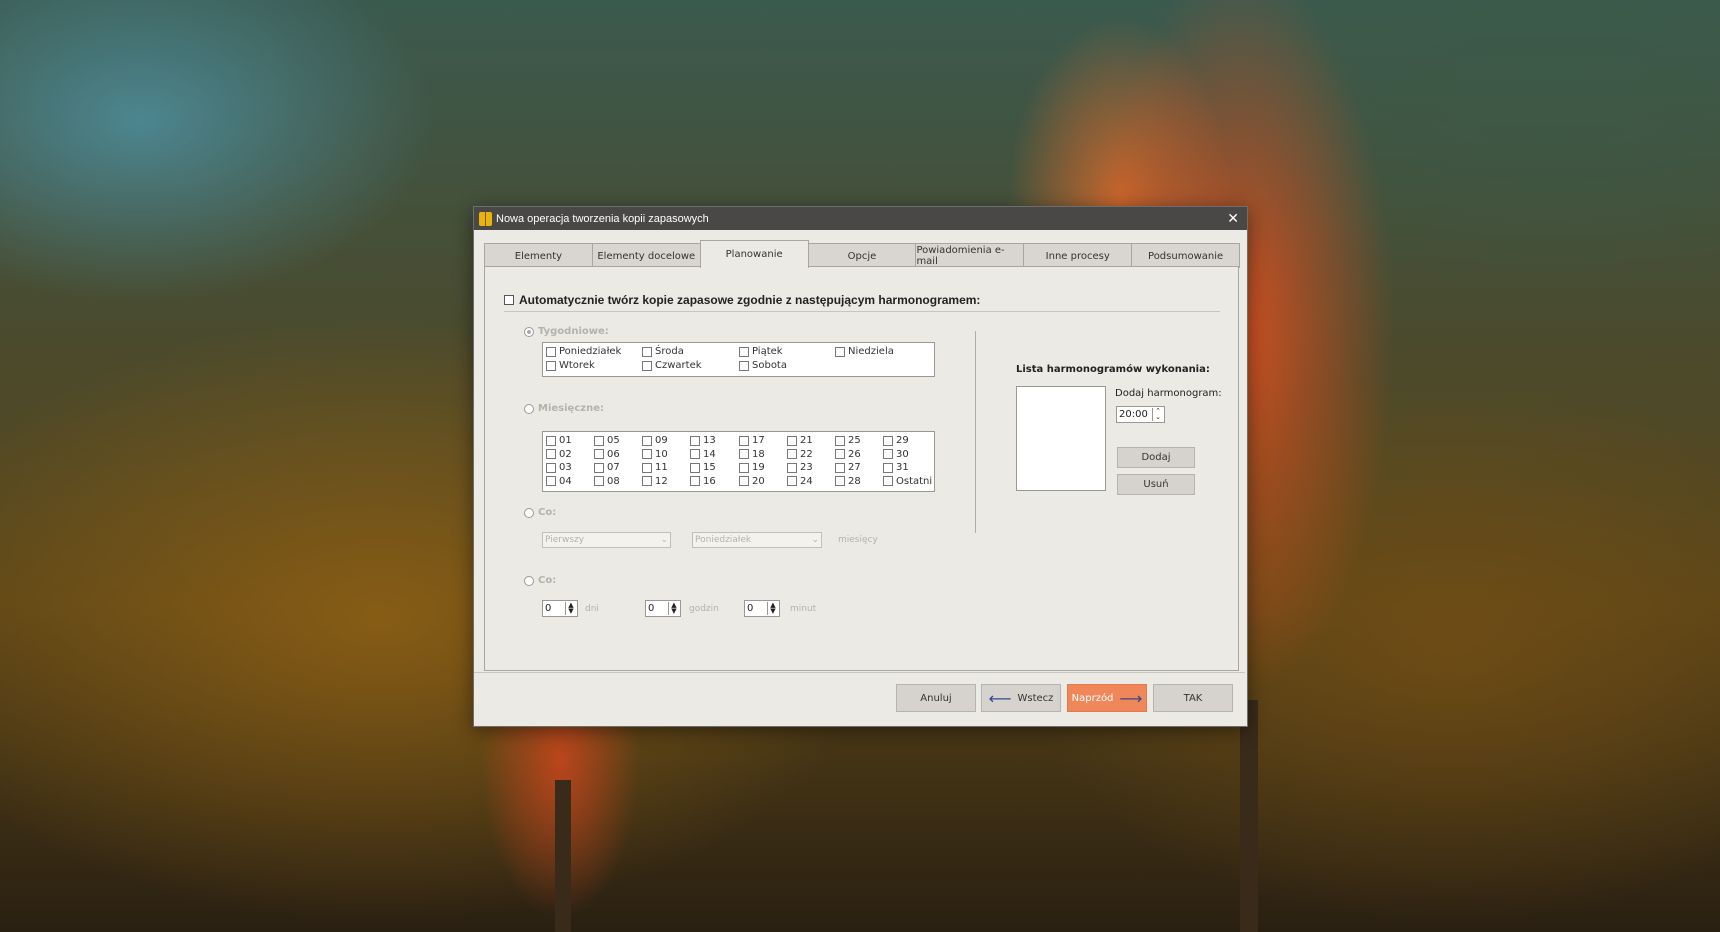 The height and width of the screenshot is (932, 1720). What do you see at coordinates (800, 467) in the screenshot?
I see `month-day-23: 23` at bounding box center [800, 467].